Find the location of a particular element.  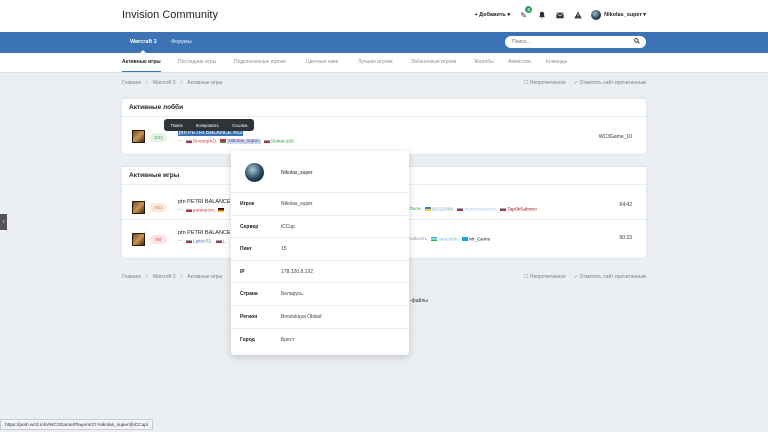

slot-badge: 3/11 is located at coordinates (158, 137).